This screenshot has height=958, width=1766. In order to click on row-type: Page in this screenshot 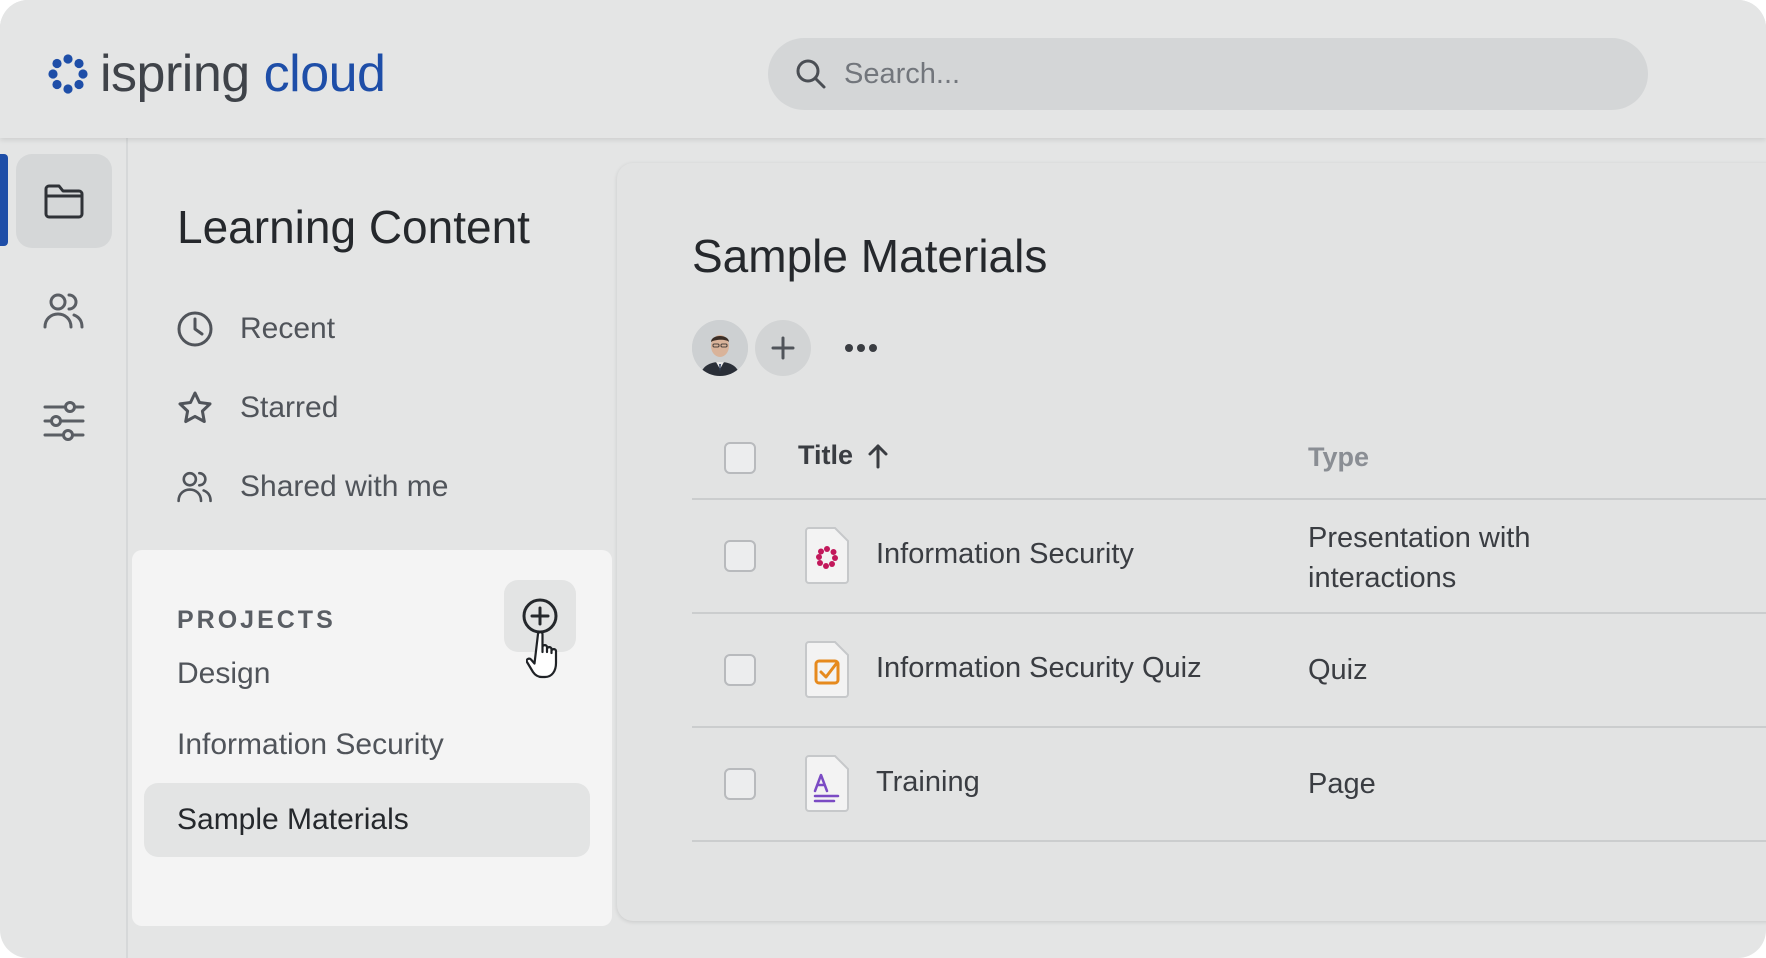, I will do `click(1342, 784)`.